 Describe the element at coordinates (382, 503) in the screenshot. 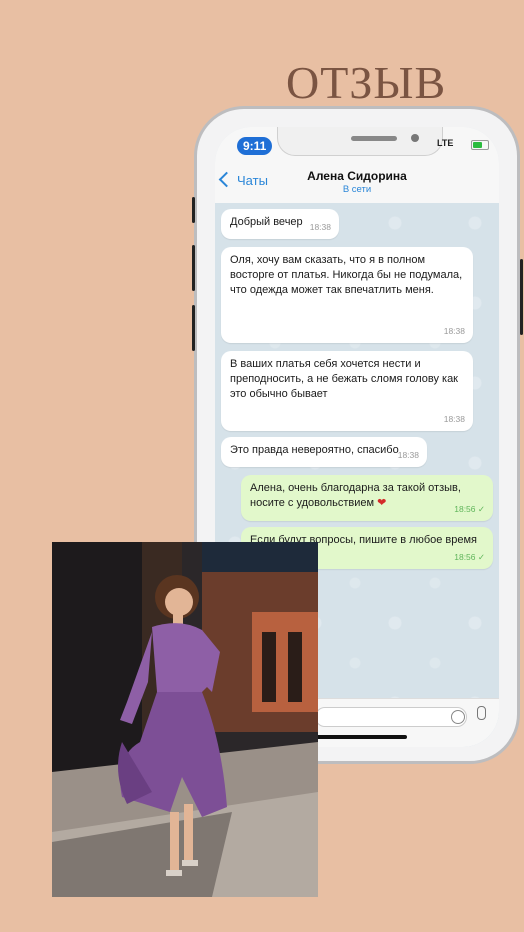

I see `heart-emoji: ❤` at that location.